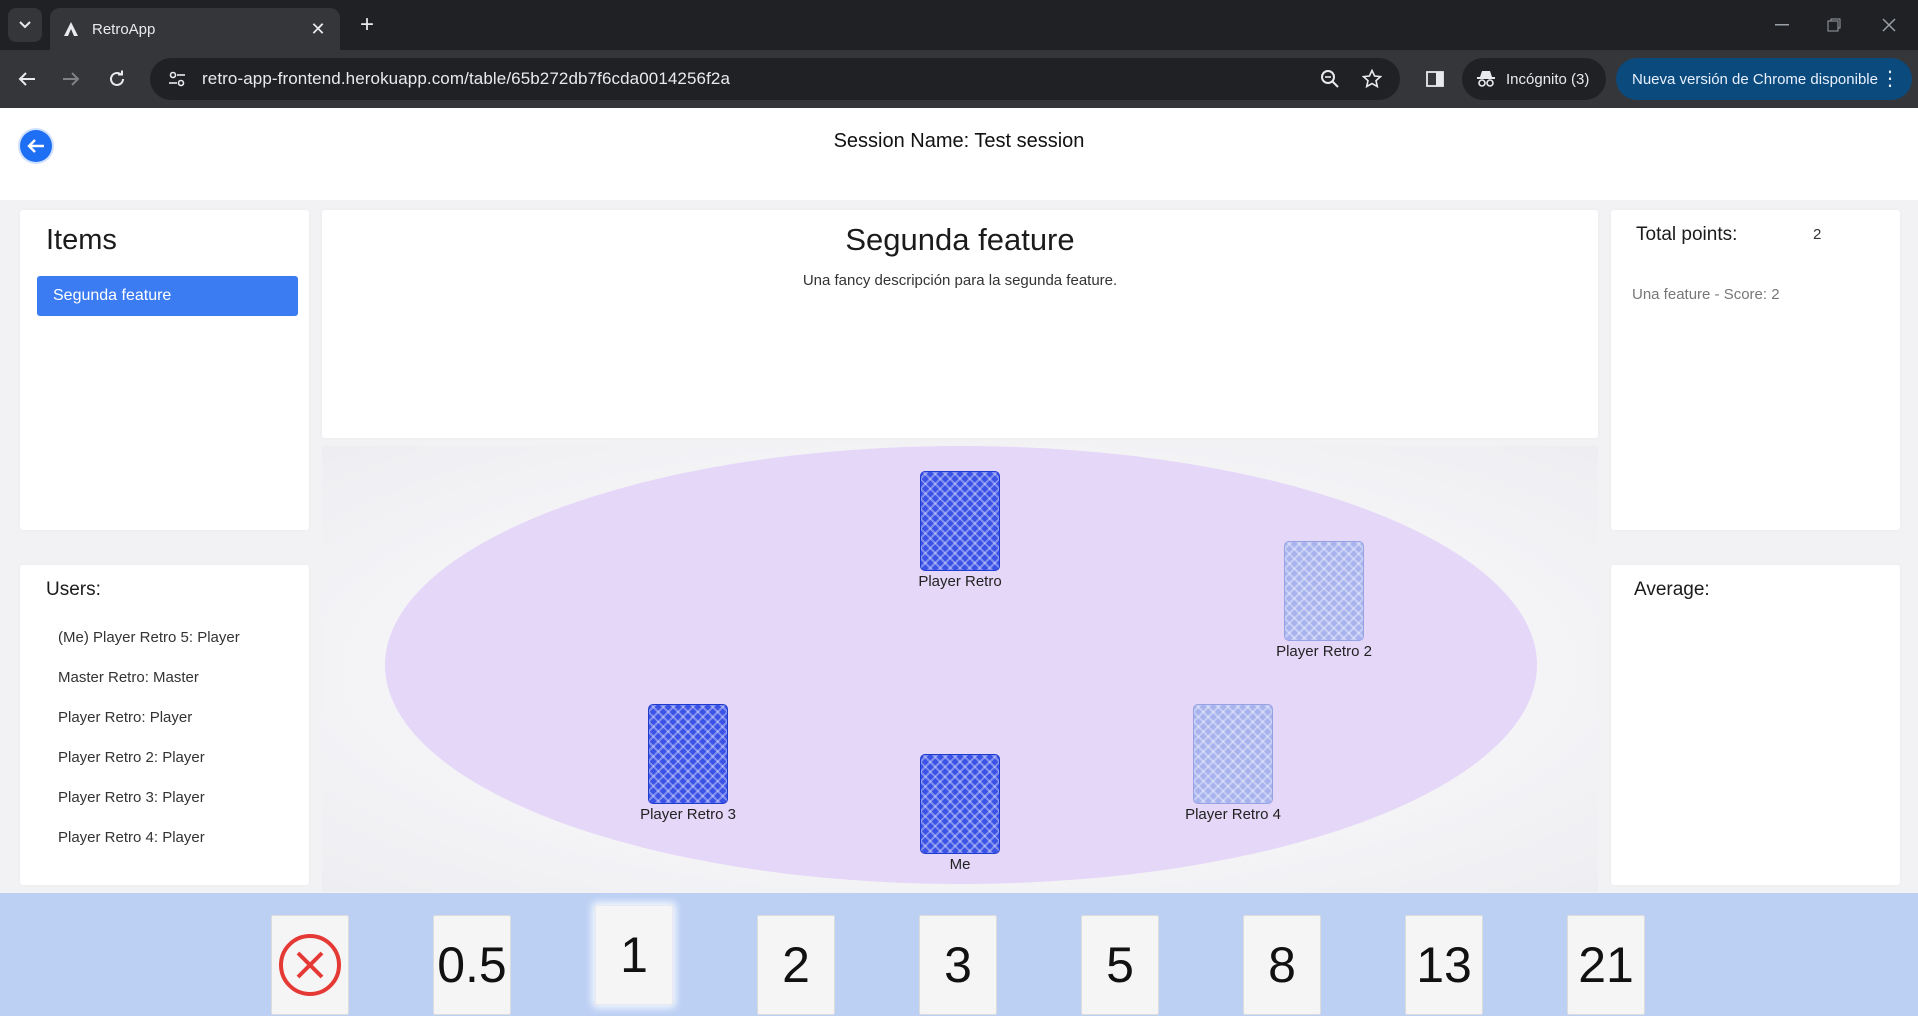 This screenshot has width=1918, height=1016. Describe the element at coordinates (71, 79) in the screenshot. I see `forward-arrow-icon` at that location.